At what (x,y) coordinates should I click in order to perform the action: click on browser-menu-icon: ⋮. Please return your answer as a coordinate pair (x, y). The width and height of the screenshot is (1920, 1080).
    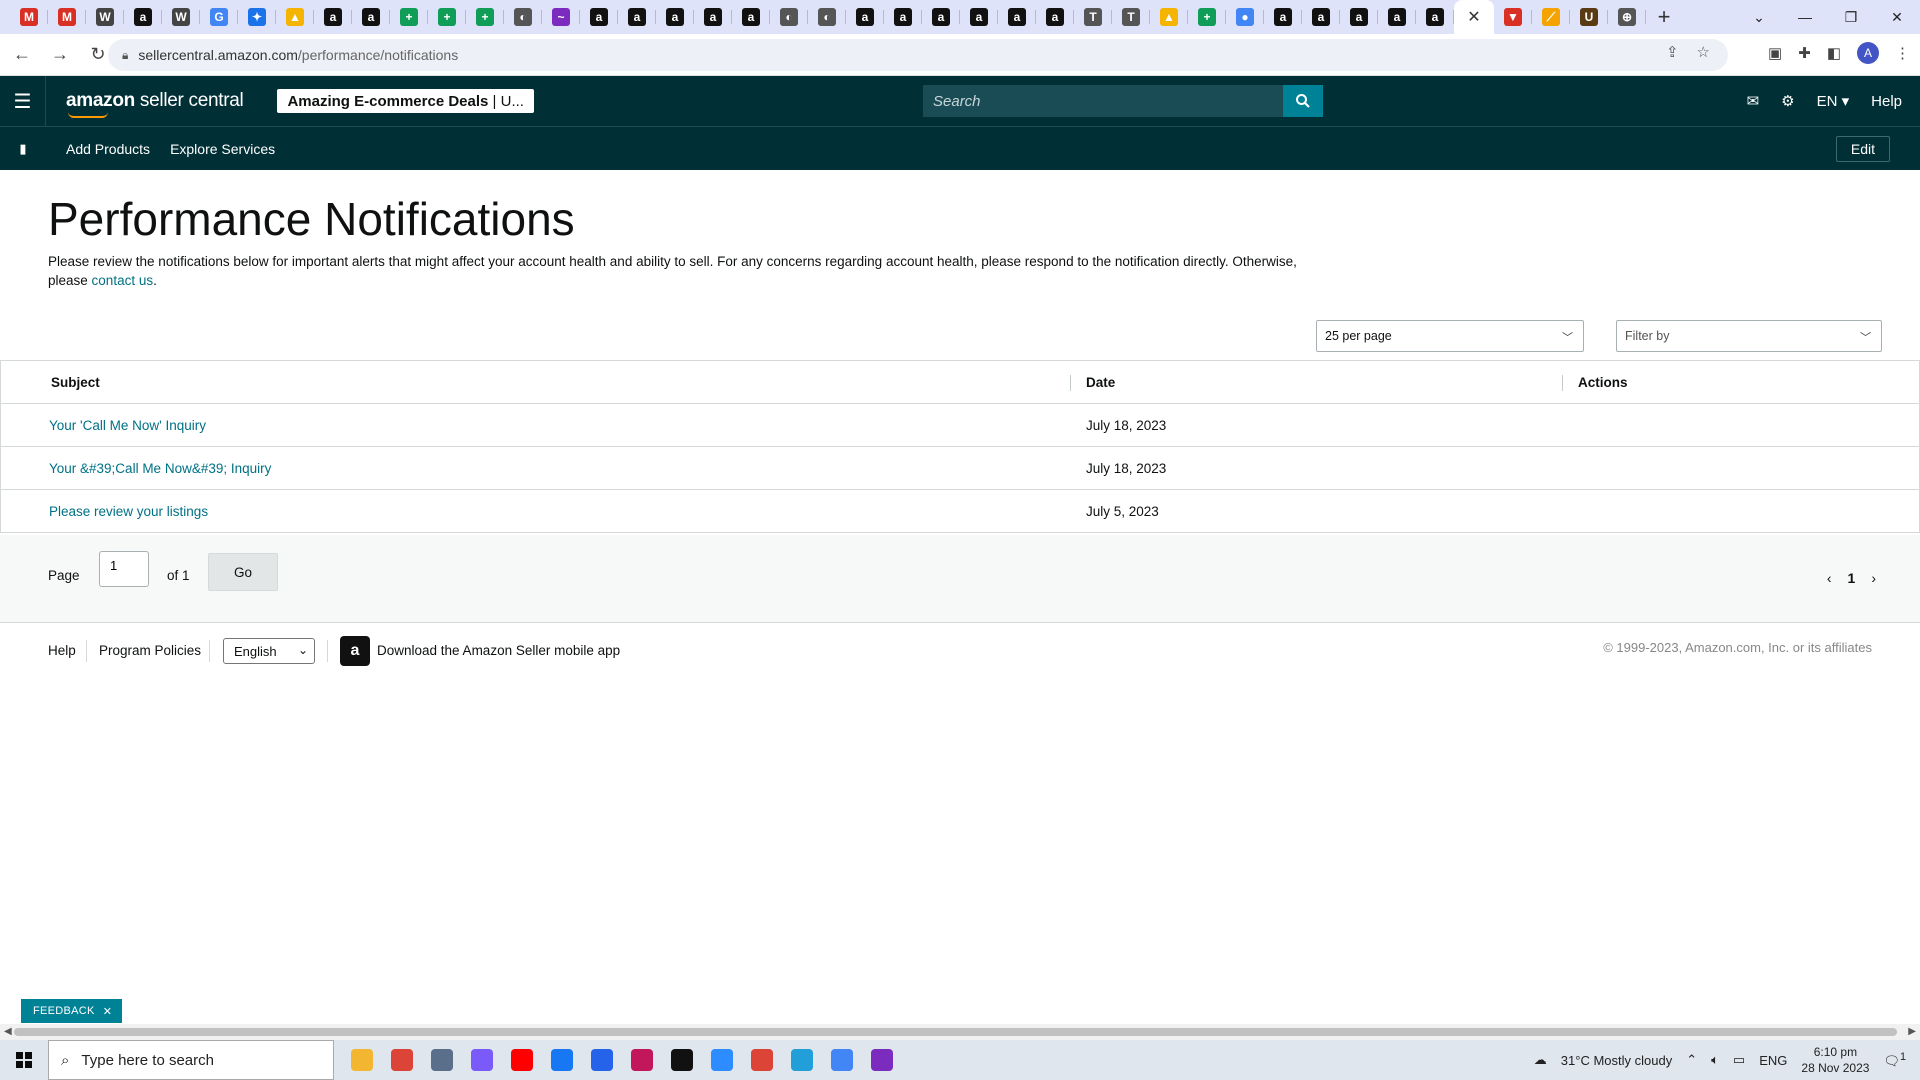
    Looking at the image, I should click on (1902, 53).